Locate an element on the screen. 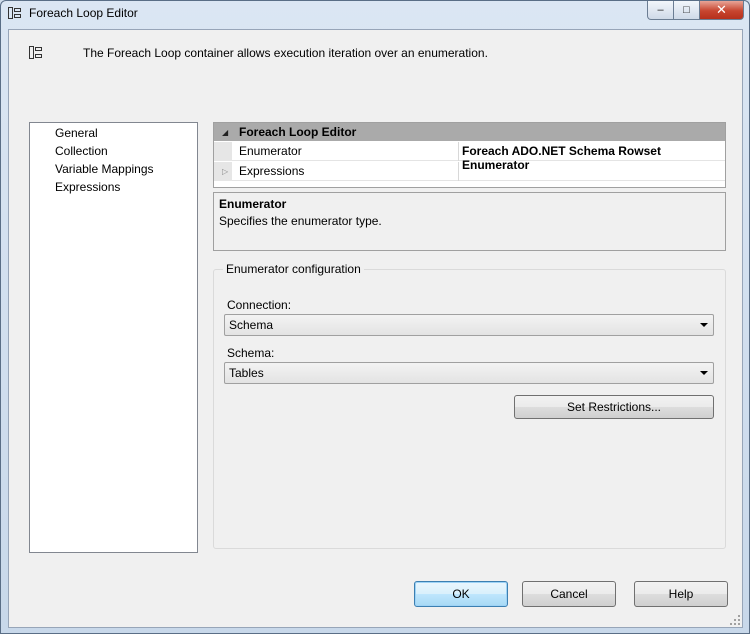  nav-item-expressions: Expressions is located at coordinates (87, 187).